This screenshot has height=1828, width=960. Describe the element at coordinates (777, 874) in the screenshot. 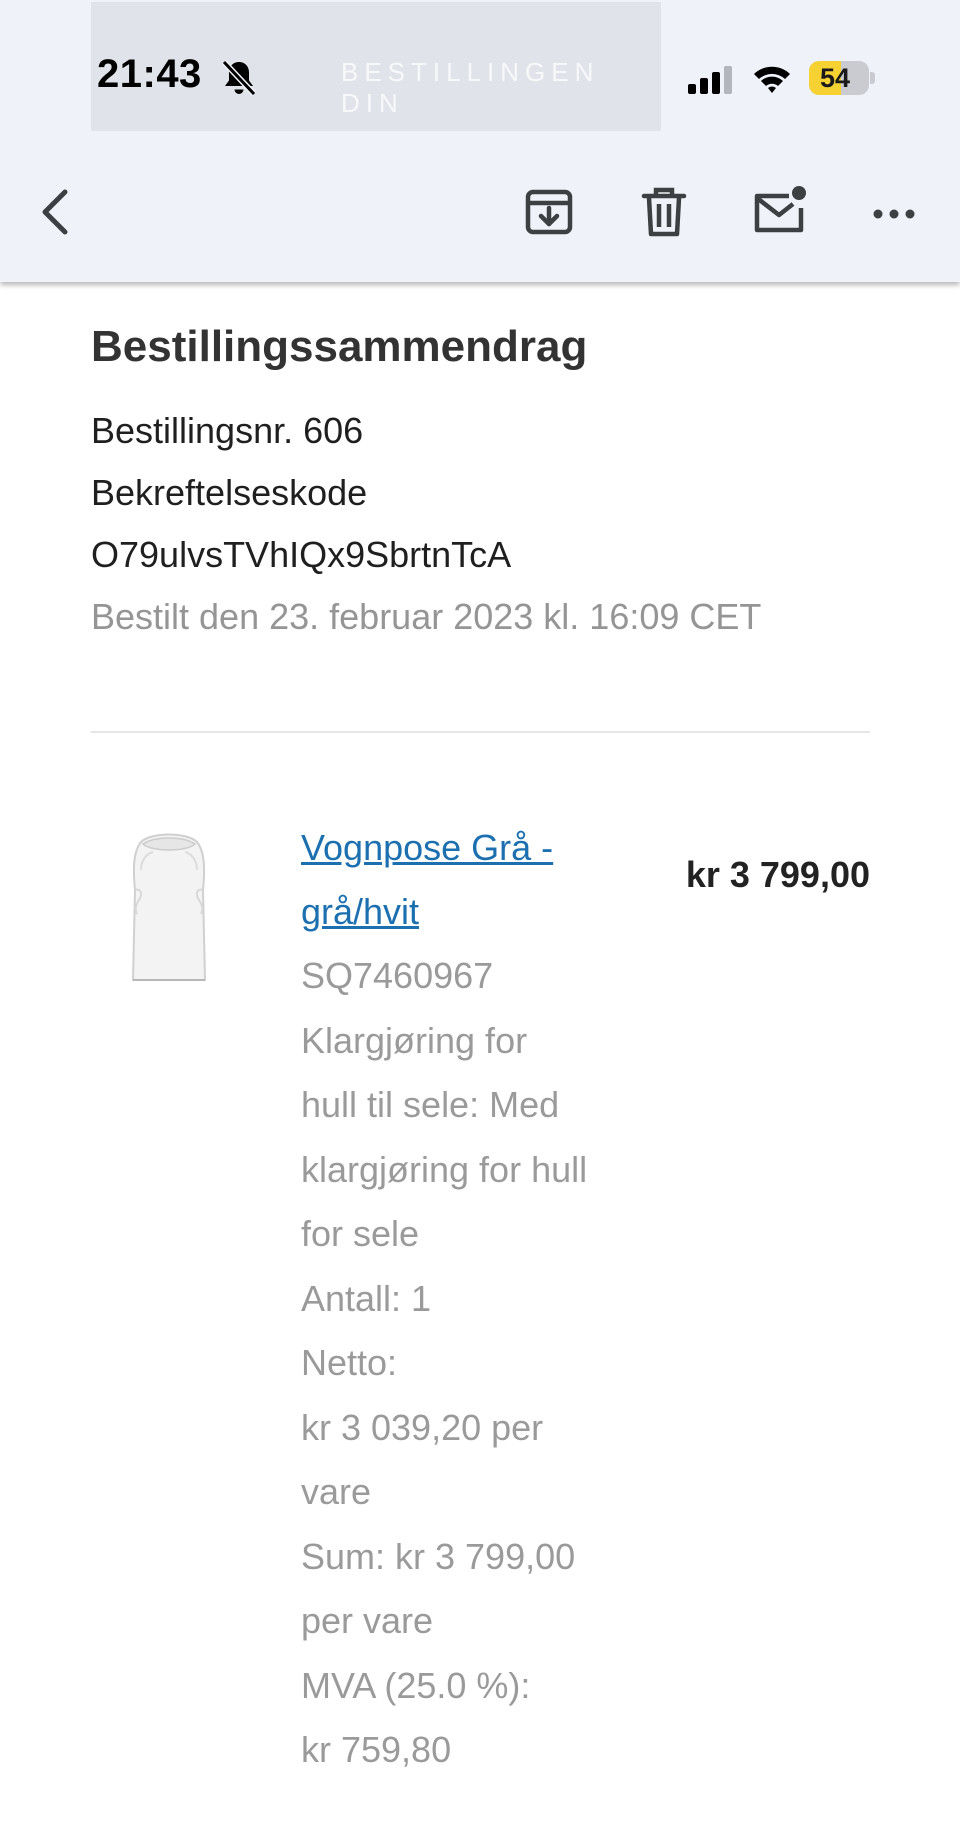

I see `product-price: kr 3 799,00` at that location.